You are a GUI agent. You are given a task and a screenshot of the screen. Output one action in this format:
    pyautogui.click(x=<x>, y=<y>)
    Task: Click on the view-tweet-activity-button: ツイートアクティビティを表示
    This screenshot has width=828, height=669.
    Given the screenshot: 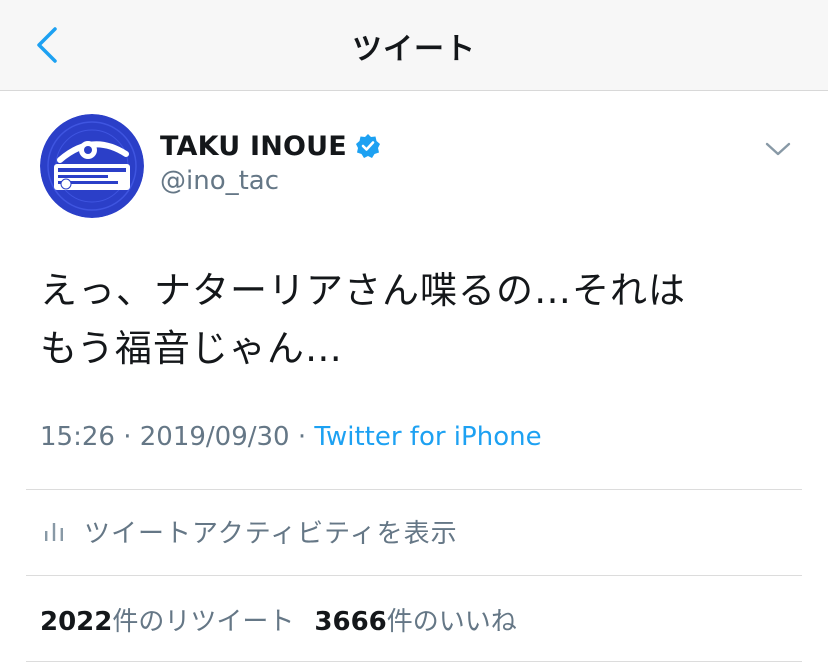 What is the action you would take?
    pyautogui.click(x=250, y=531)
    